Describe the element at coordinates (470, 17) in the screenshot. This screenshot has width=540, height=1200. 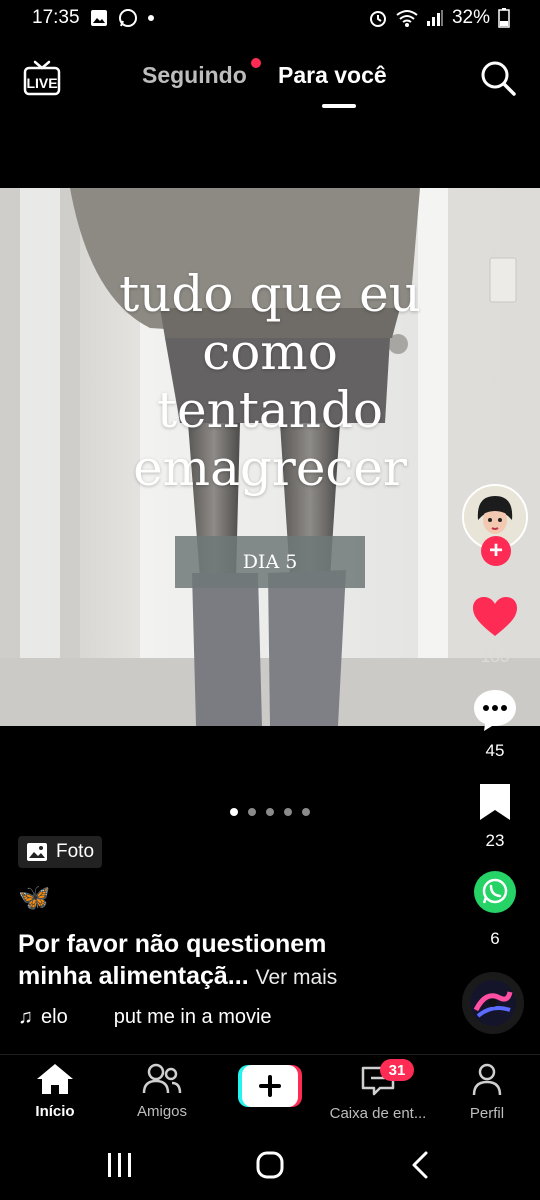
I see `battery-percent: 32%` at that location.